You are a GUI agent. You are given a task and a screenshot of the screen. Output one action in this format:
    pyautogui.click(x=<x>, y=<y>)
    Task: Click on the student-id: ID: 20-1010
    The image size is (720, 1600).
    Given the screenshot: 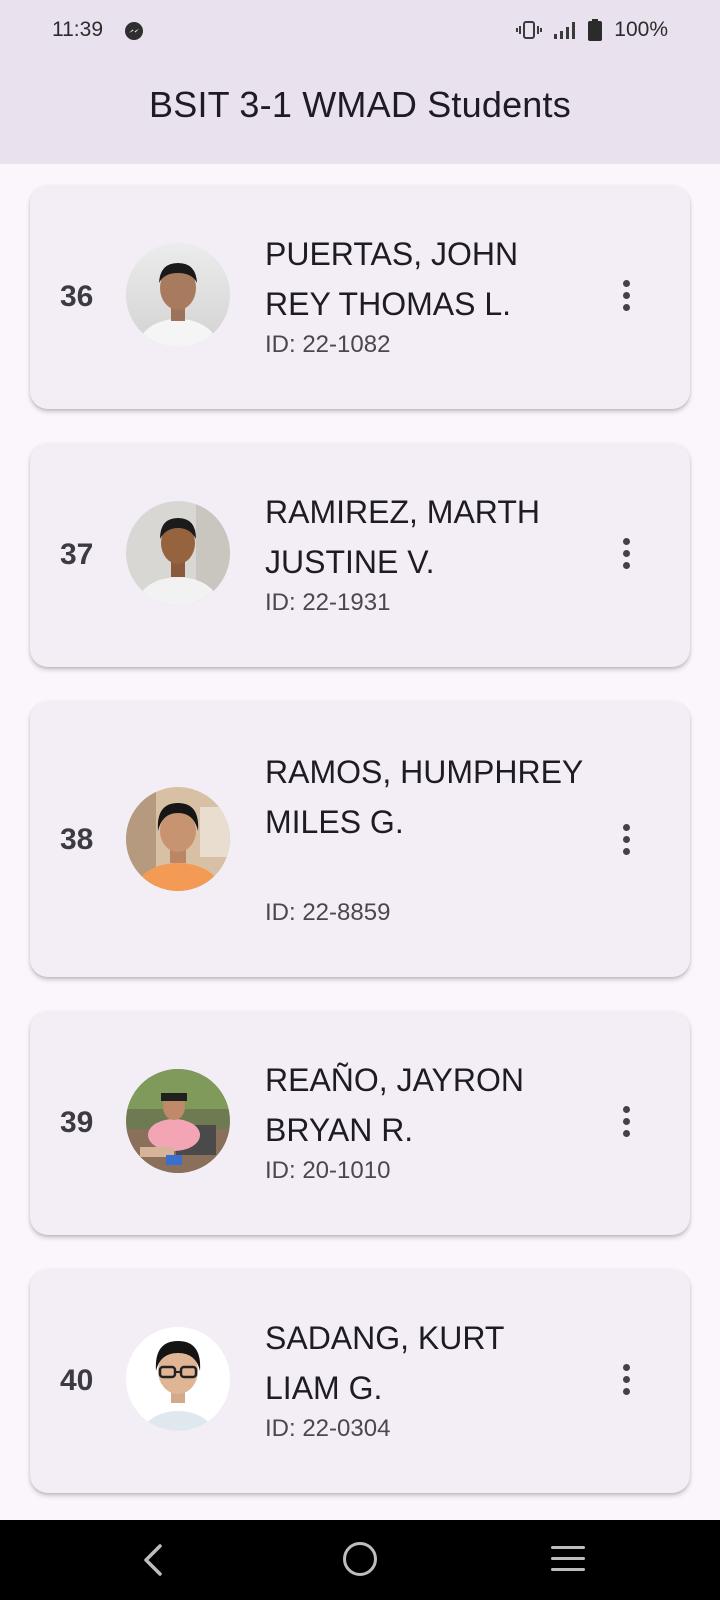 What is the action you would take?
    pyautogui.click(x=328, y=1170)
    